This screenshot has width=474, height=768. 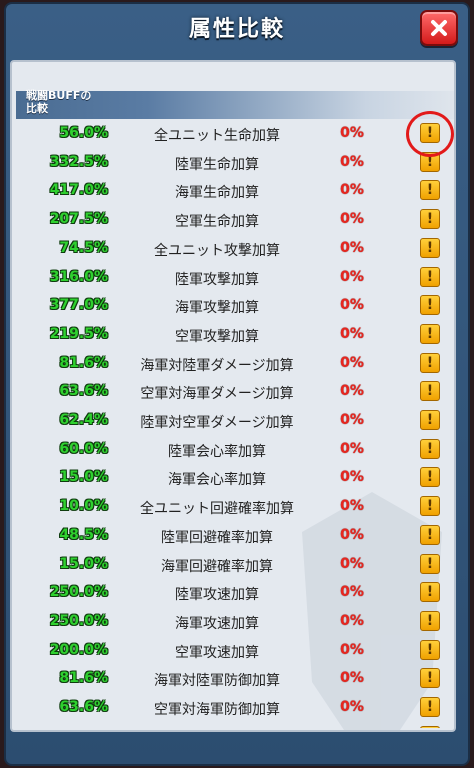 I want to click on stat-label: 空軍対海軍防御加算, so click(x=217, y=710).